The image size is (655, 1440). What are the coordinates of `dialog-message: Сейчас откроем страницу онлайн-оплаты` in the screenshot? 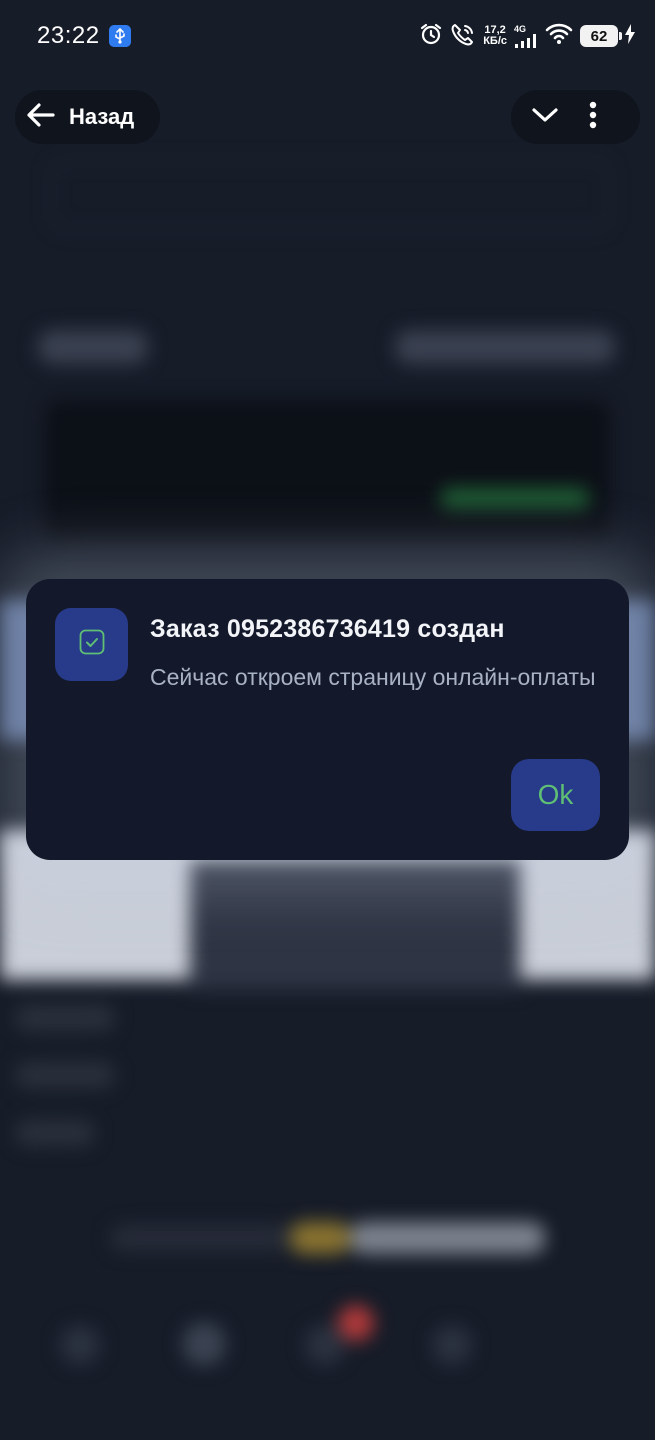 It's located at (373, 677).